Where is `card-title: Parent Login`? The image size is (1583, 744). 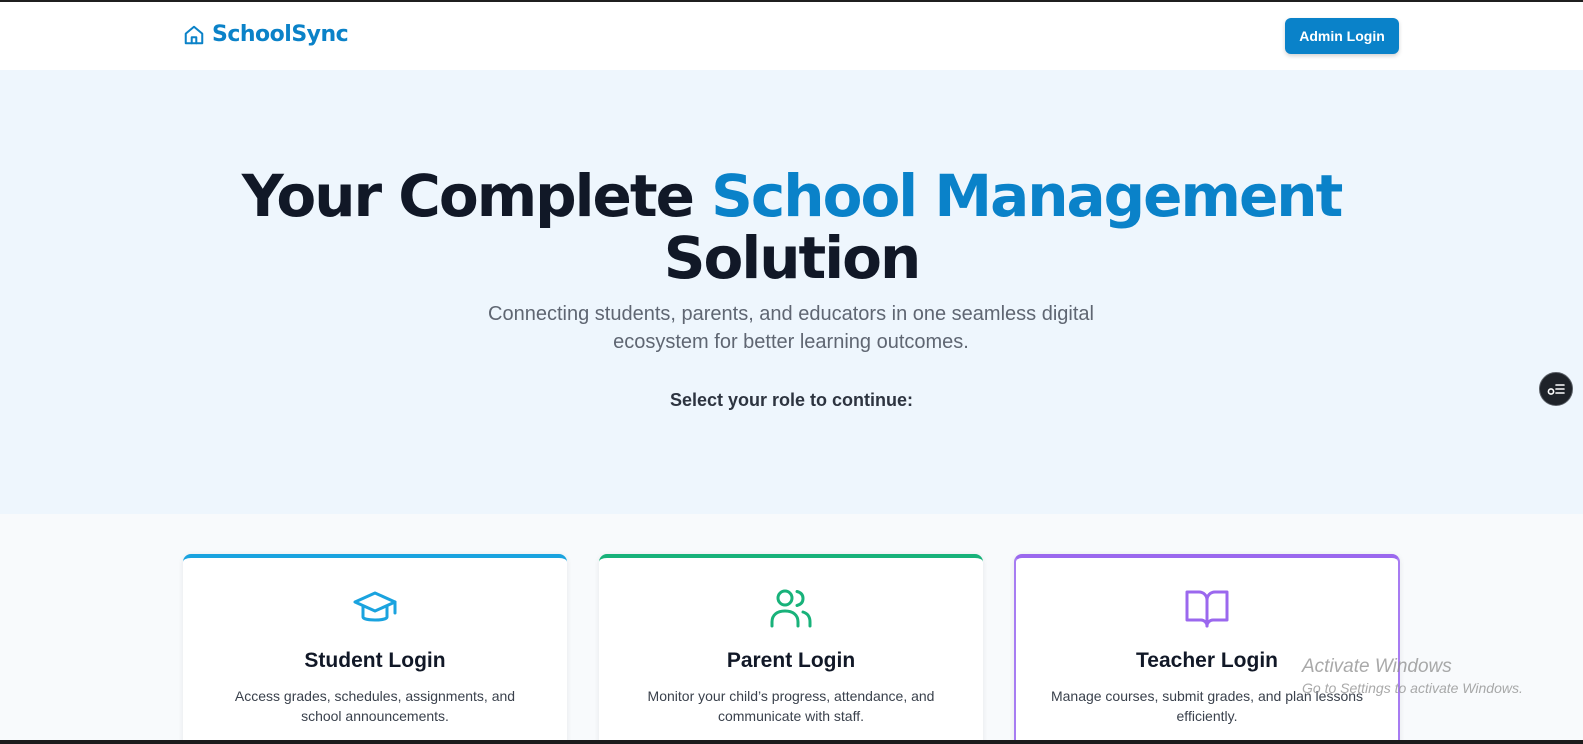 card-title: Parent Login is located at coordinates (791, 660).